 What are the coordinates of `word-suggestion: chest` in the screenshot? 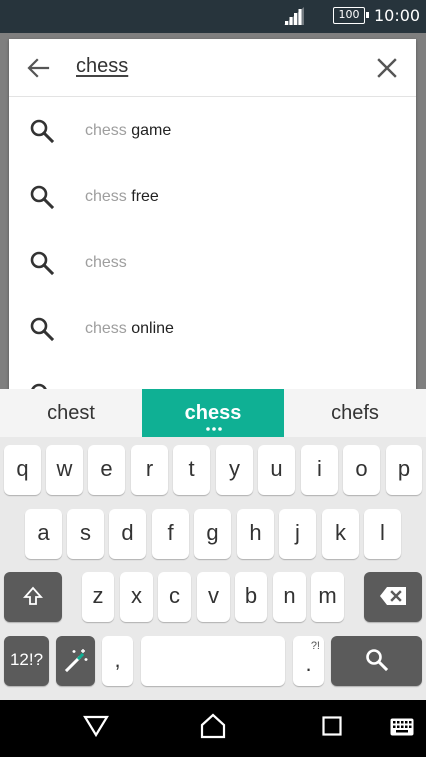 It's located at (71, 413).